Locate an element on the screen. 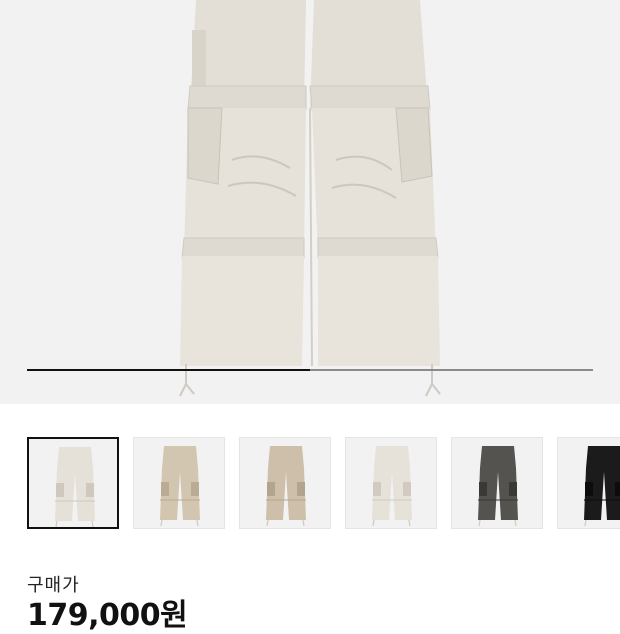  gallery-progress-fill is located at coordinates (168, 370).